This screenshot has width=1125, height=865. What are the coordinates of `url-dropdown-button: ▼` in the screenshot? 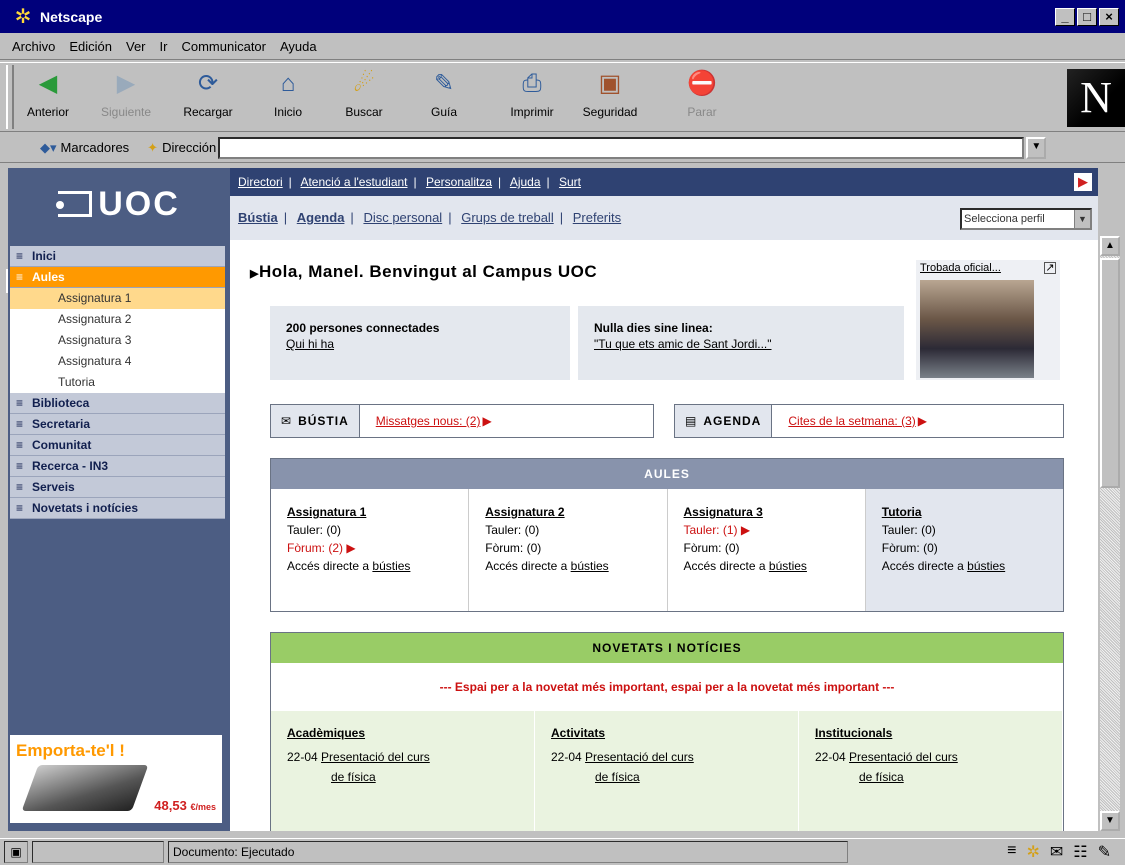 It's located at (1036, 147).